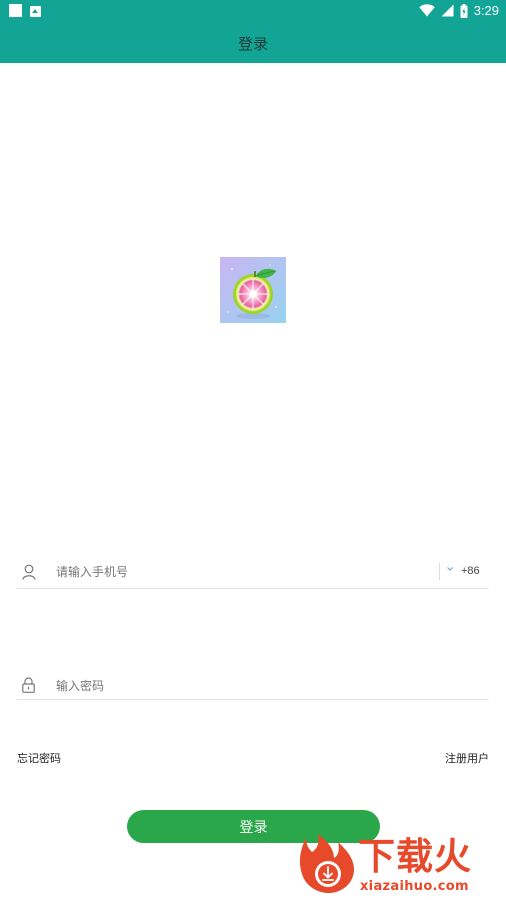  Describe the element at coordinates (28, 685) in the screenshot. I see `lock-icon` at that location.